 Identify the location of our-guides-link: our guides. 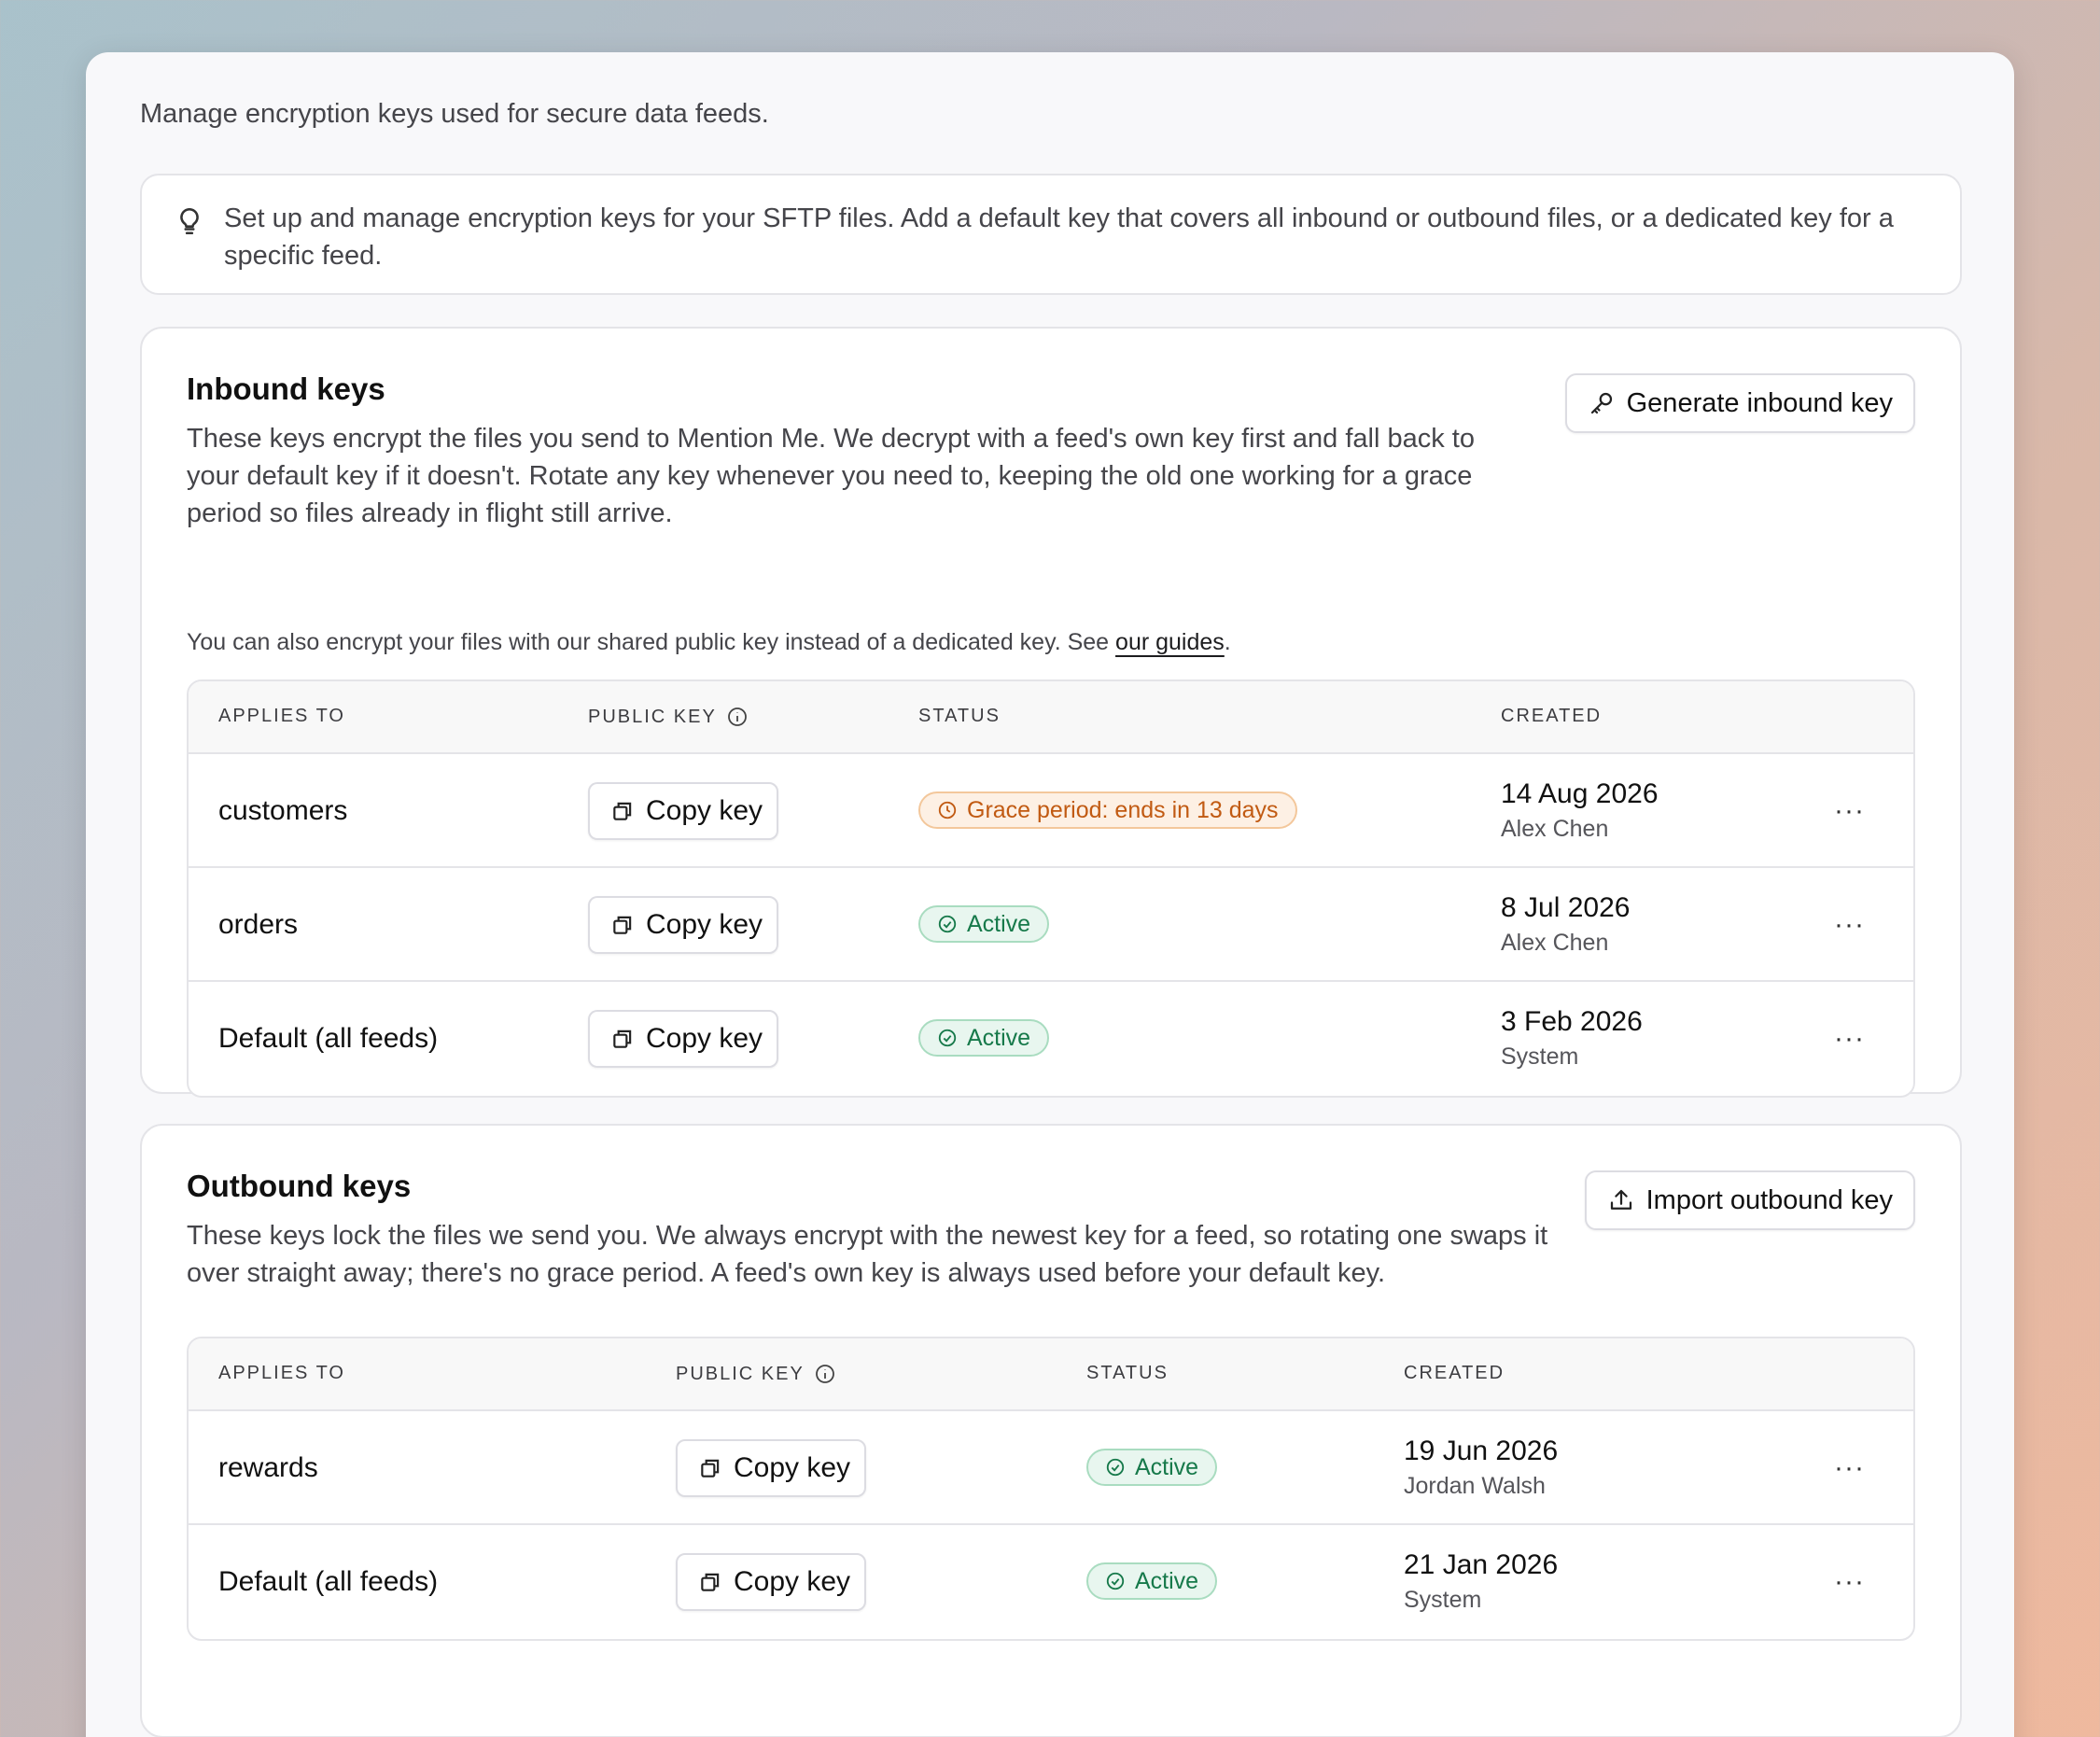
(1170, 642).